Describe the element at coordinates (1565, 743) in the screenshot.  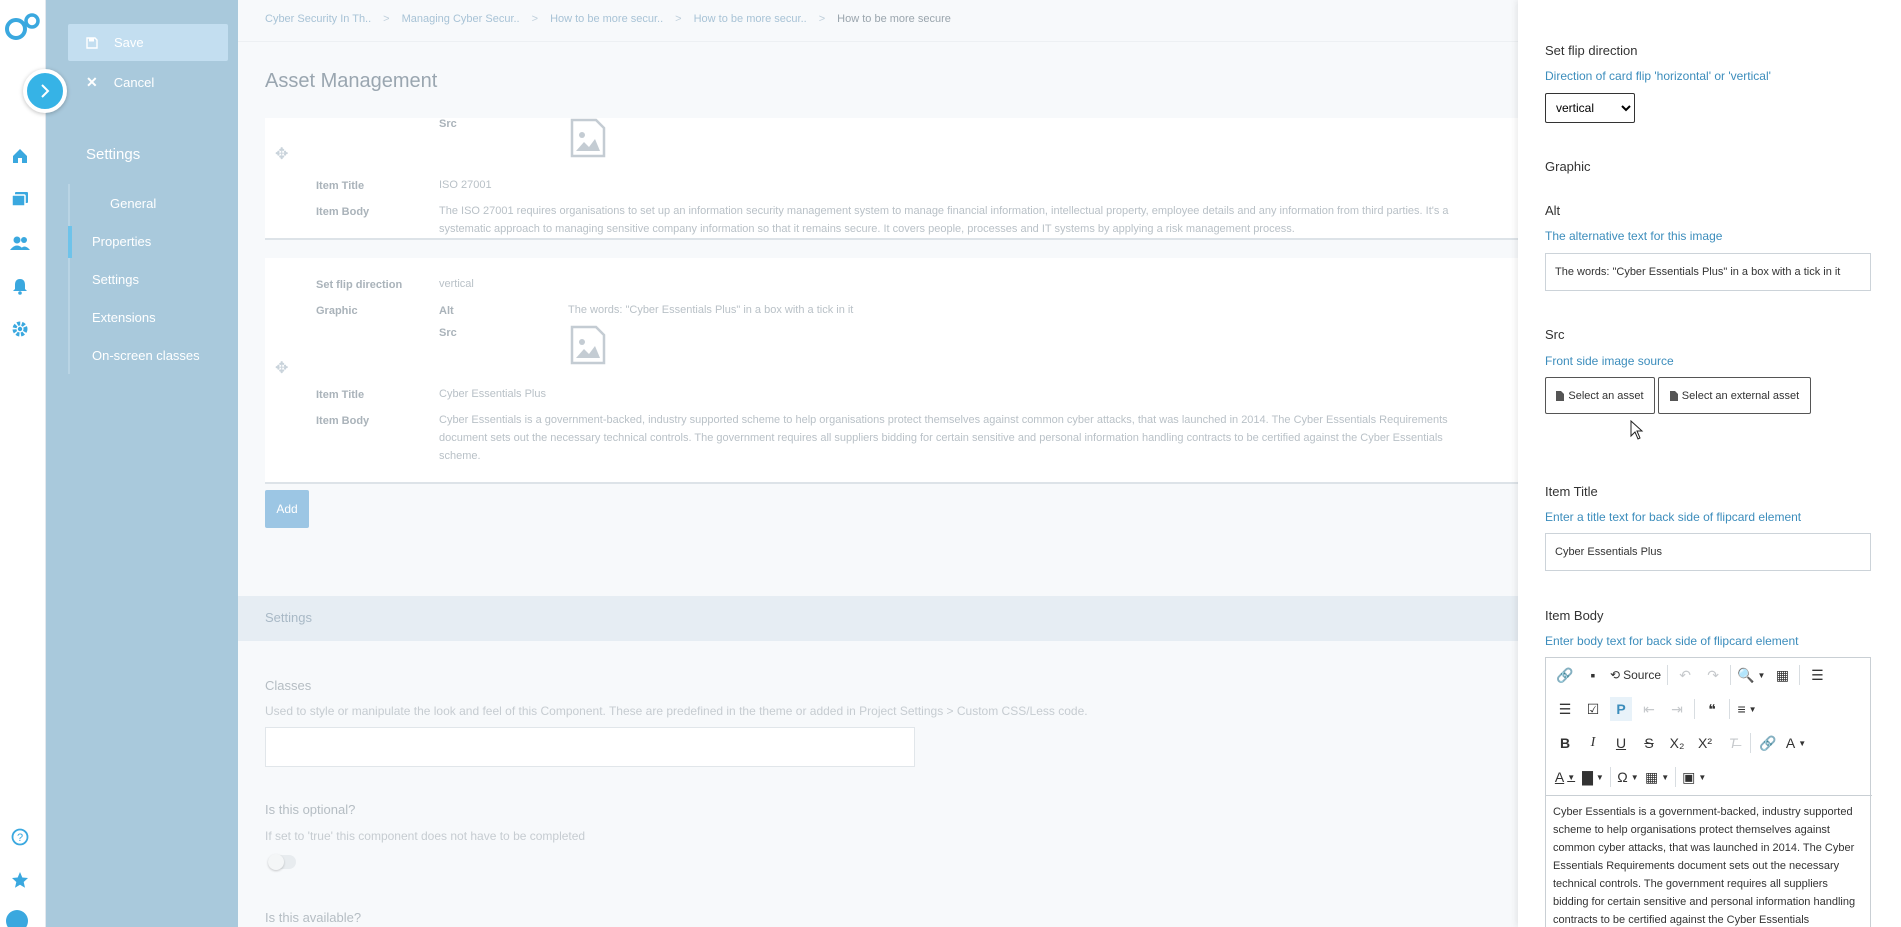
I see `bold-icon: B` at that location.